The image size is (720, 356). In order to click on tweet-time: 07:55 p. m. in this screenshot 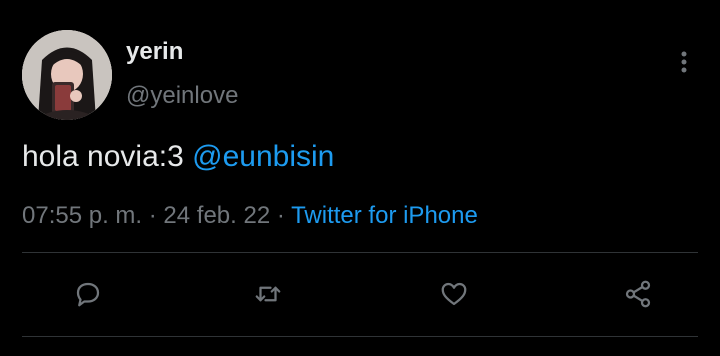, I will do `click(82, 215)`.